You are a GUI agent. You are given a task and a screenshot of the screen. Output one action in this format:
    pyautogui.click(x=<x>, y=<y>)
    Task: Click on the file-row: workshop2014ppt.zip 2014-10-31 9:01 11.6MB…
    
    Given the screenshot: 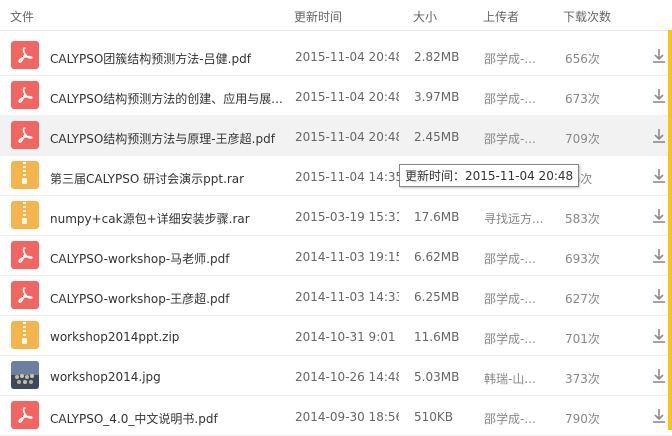 What is the action you would take?
    pyautogui.click(x=336, y=336)
    